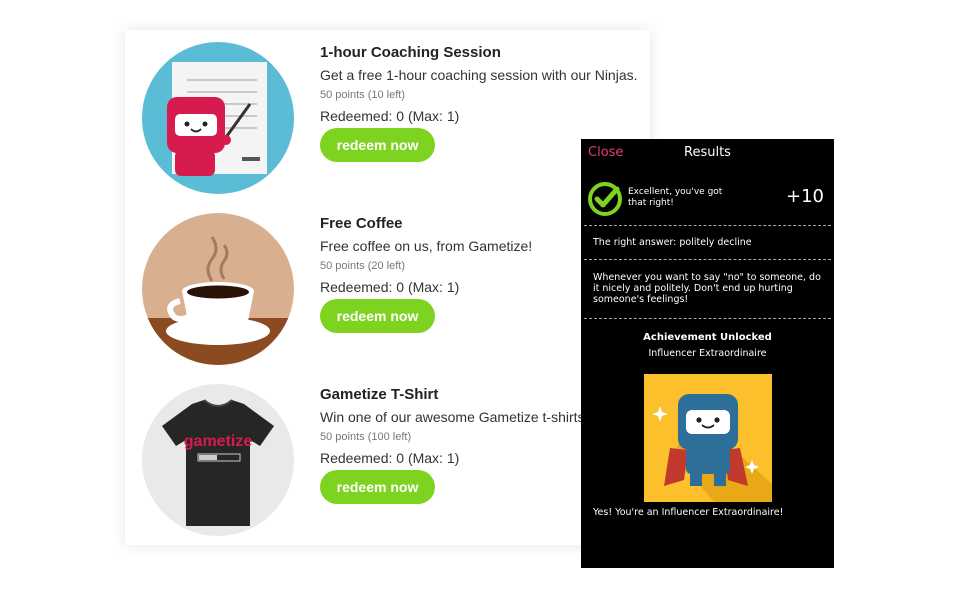 This screenshot has height=593, width=960. I want to click on superhero-ninja-icon, so click(708, 438).